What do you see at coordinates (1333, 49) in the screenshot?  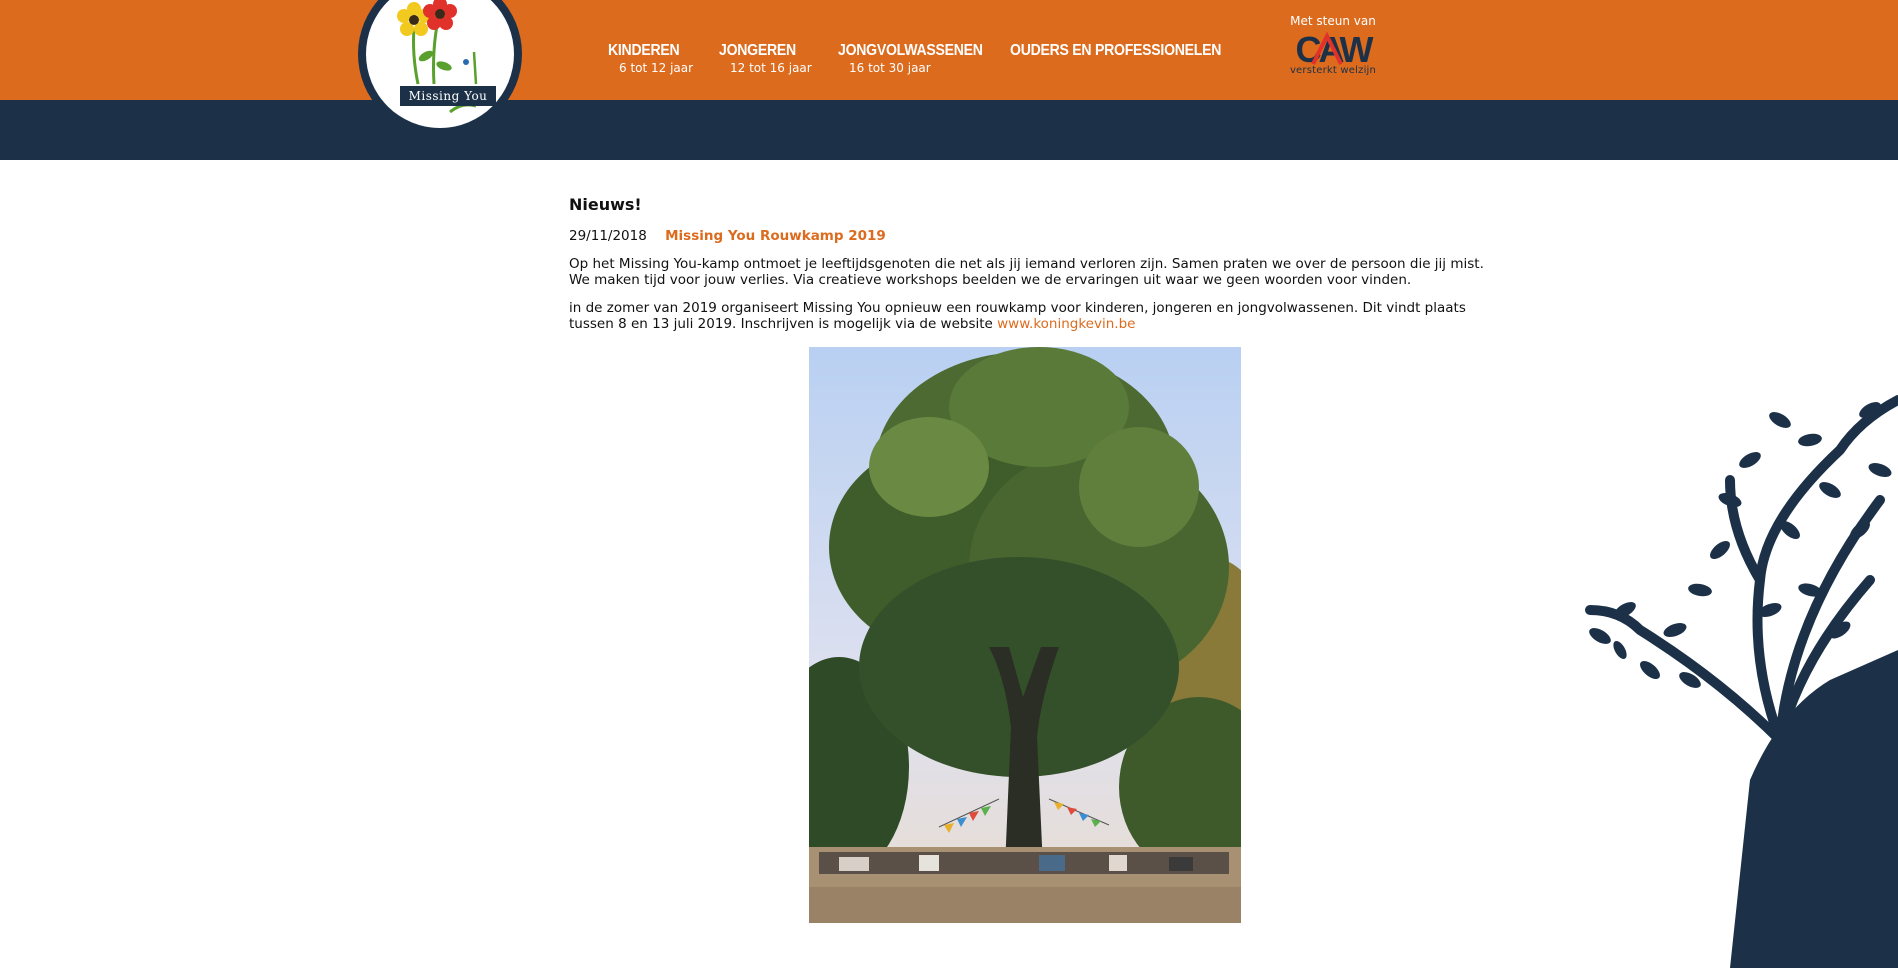 I see `caw-logo-icon: CAW` at bounding box center [1333, 49].